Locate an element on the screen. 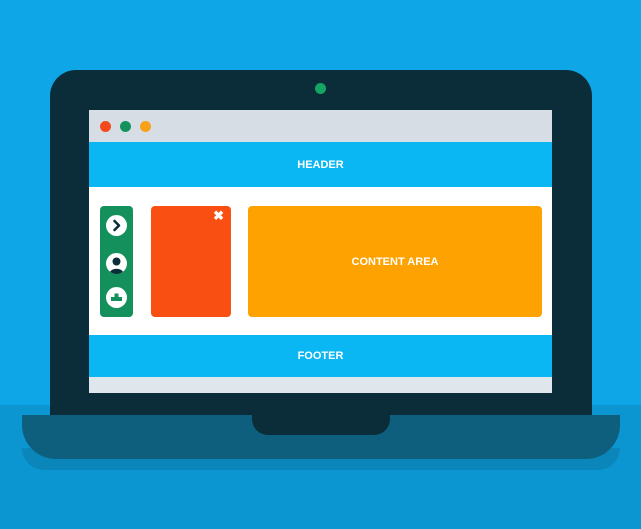 The image size is (641, 529). content-area: CONTENT AREA is located at coordinates (395, 261).